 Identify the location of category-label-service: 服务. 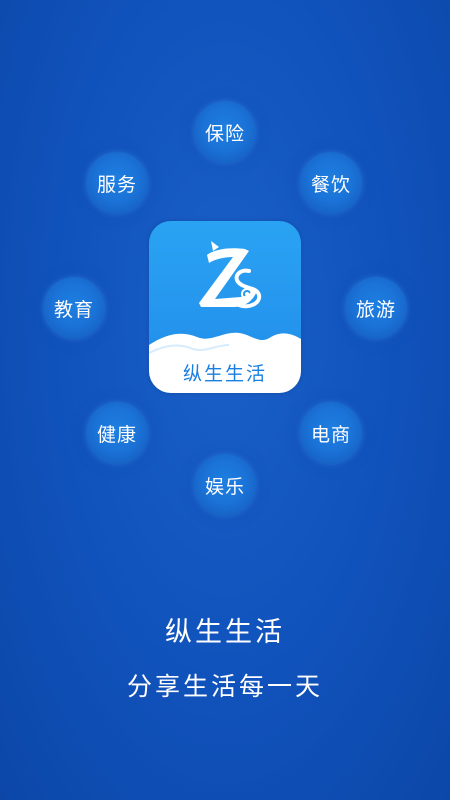
(116, 184).